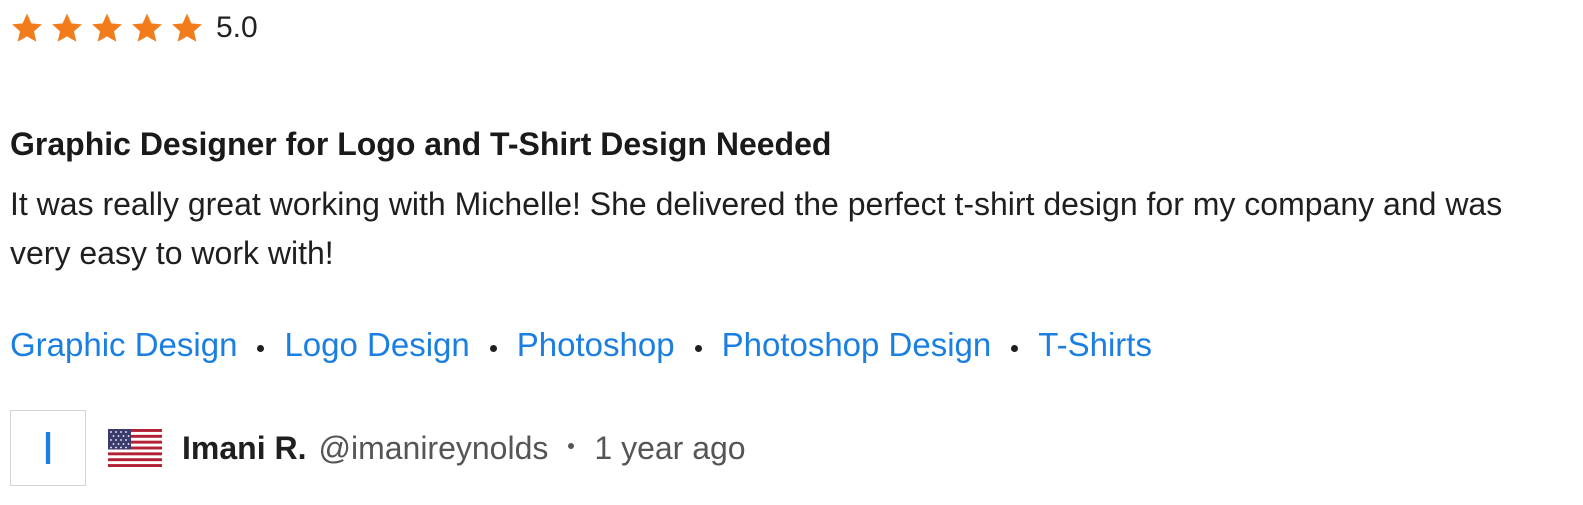 This screenshot has height=505, width=1583. I want to click on meta-separator-dot, so click(571, 446).